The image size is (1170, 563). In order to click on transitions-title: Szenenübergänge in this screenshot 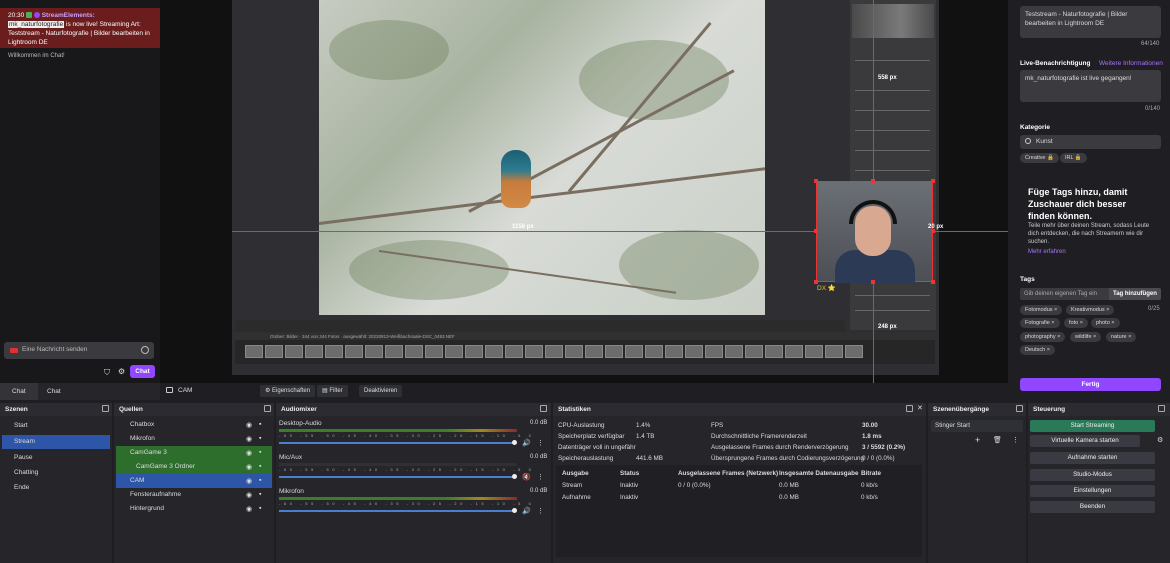, I will do `click(977, 409)`.